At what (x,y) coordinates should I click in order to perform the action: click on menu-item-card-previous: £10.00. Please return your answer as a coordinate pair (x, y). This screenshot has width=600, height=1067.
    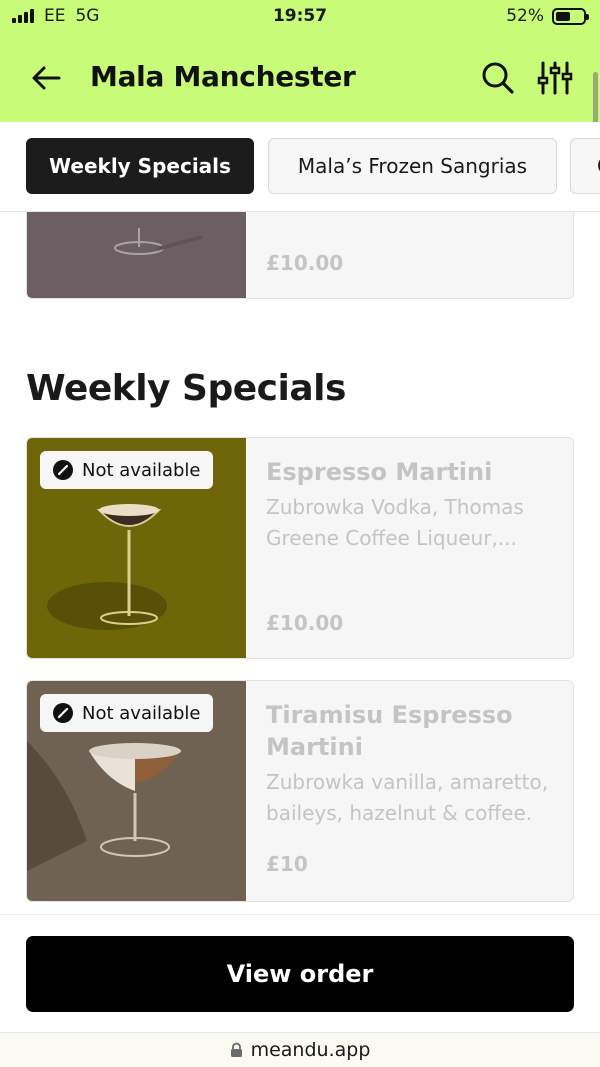
    Looking at the image, I should click on (300, 255).